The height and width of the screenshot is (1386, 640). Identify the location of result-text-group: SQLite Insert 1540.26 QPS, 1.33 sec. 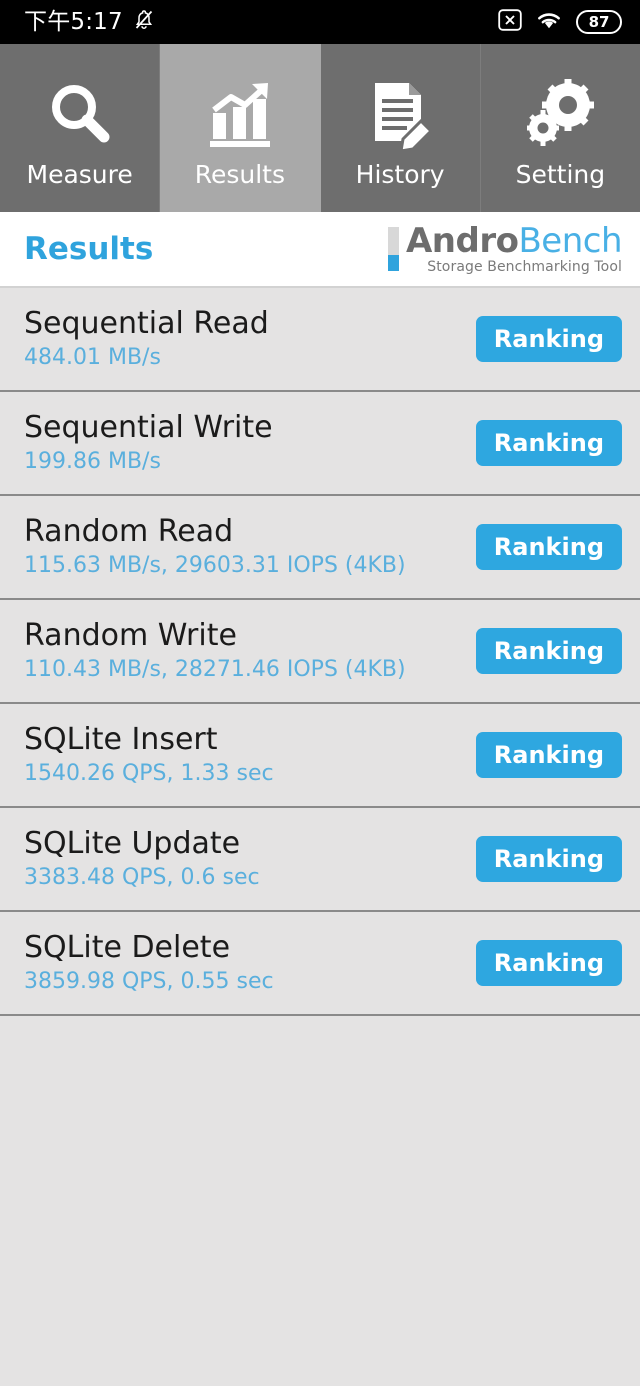
(149, 754).